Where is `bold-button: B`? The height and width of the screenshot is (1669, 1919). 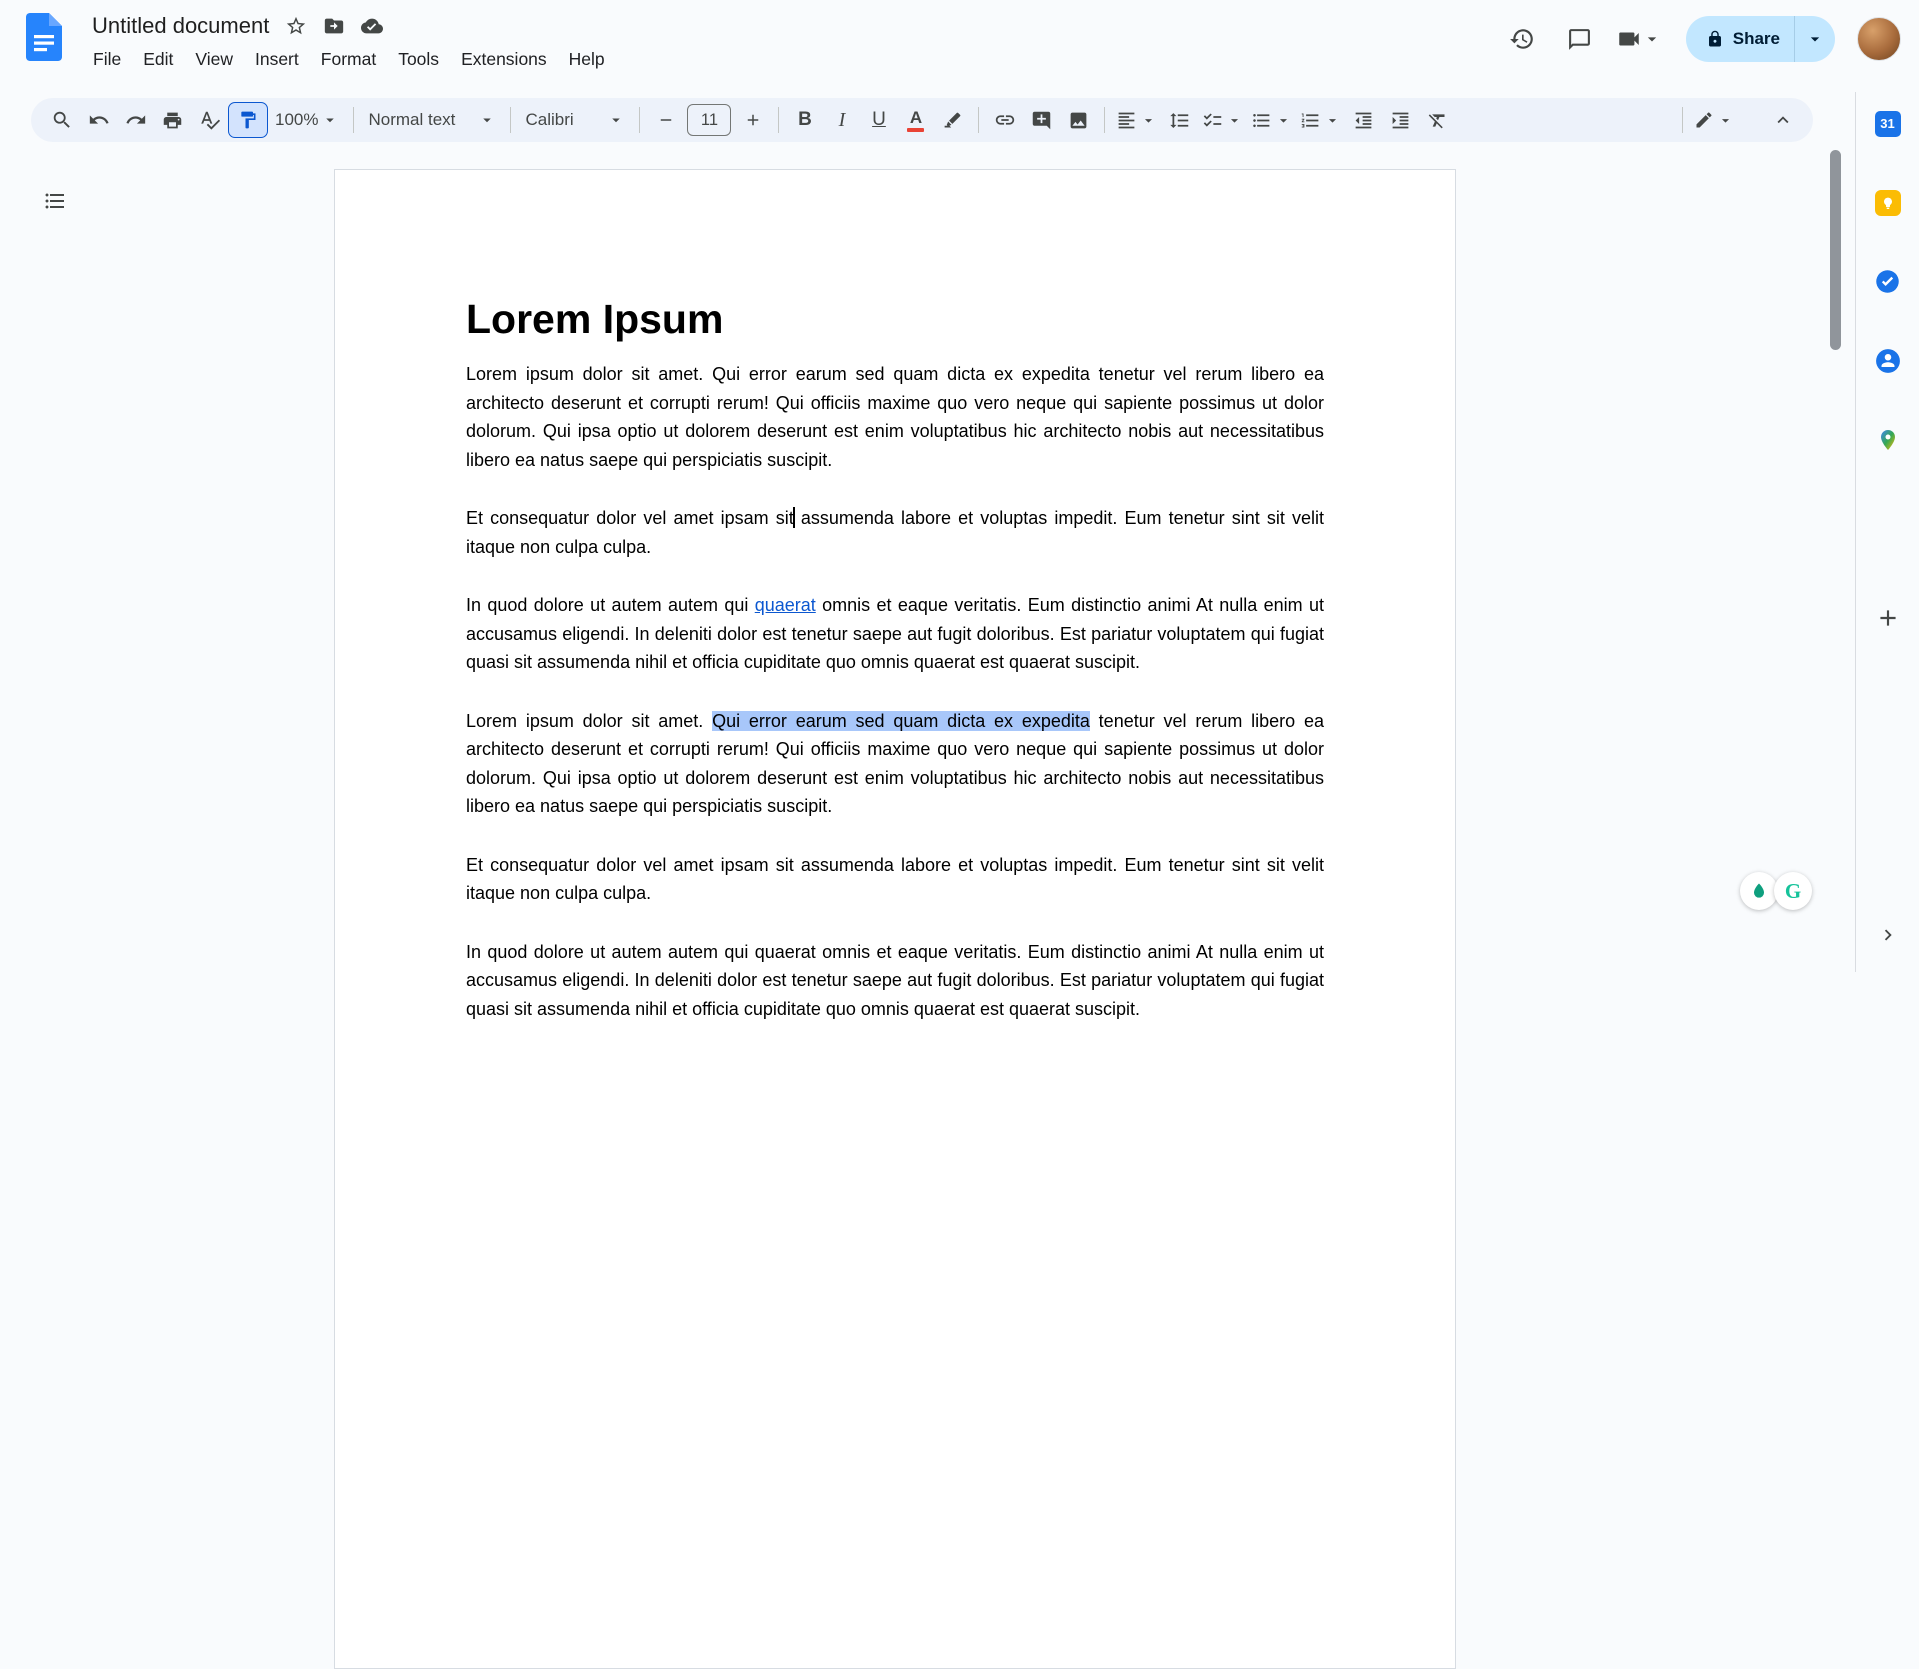 bold-button: B is located at coordinates (804, 120).